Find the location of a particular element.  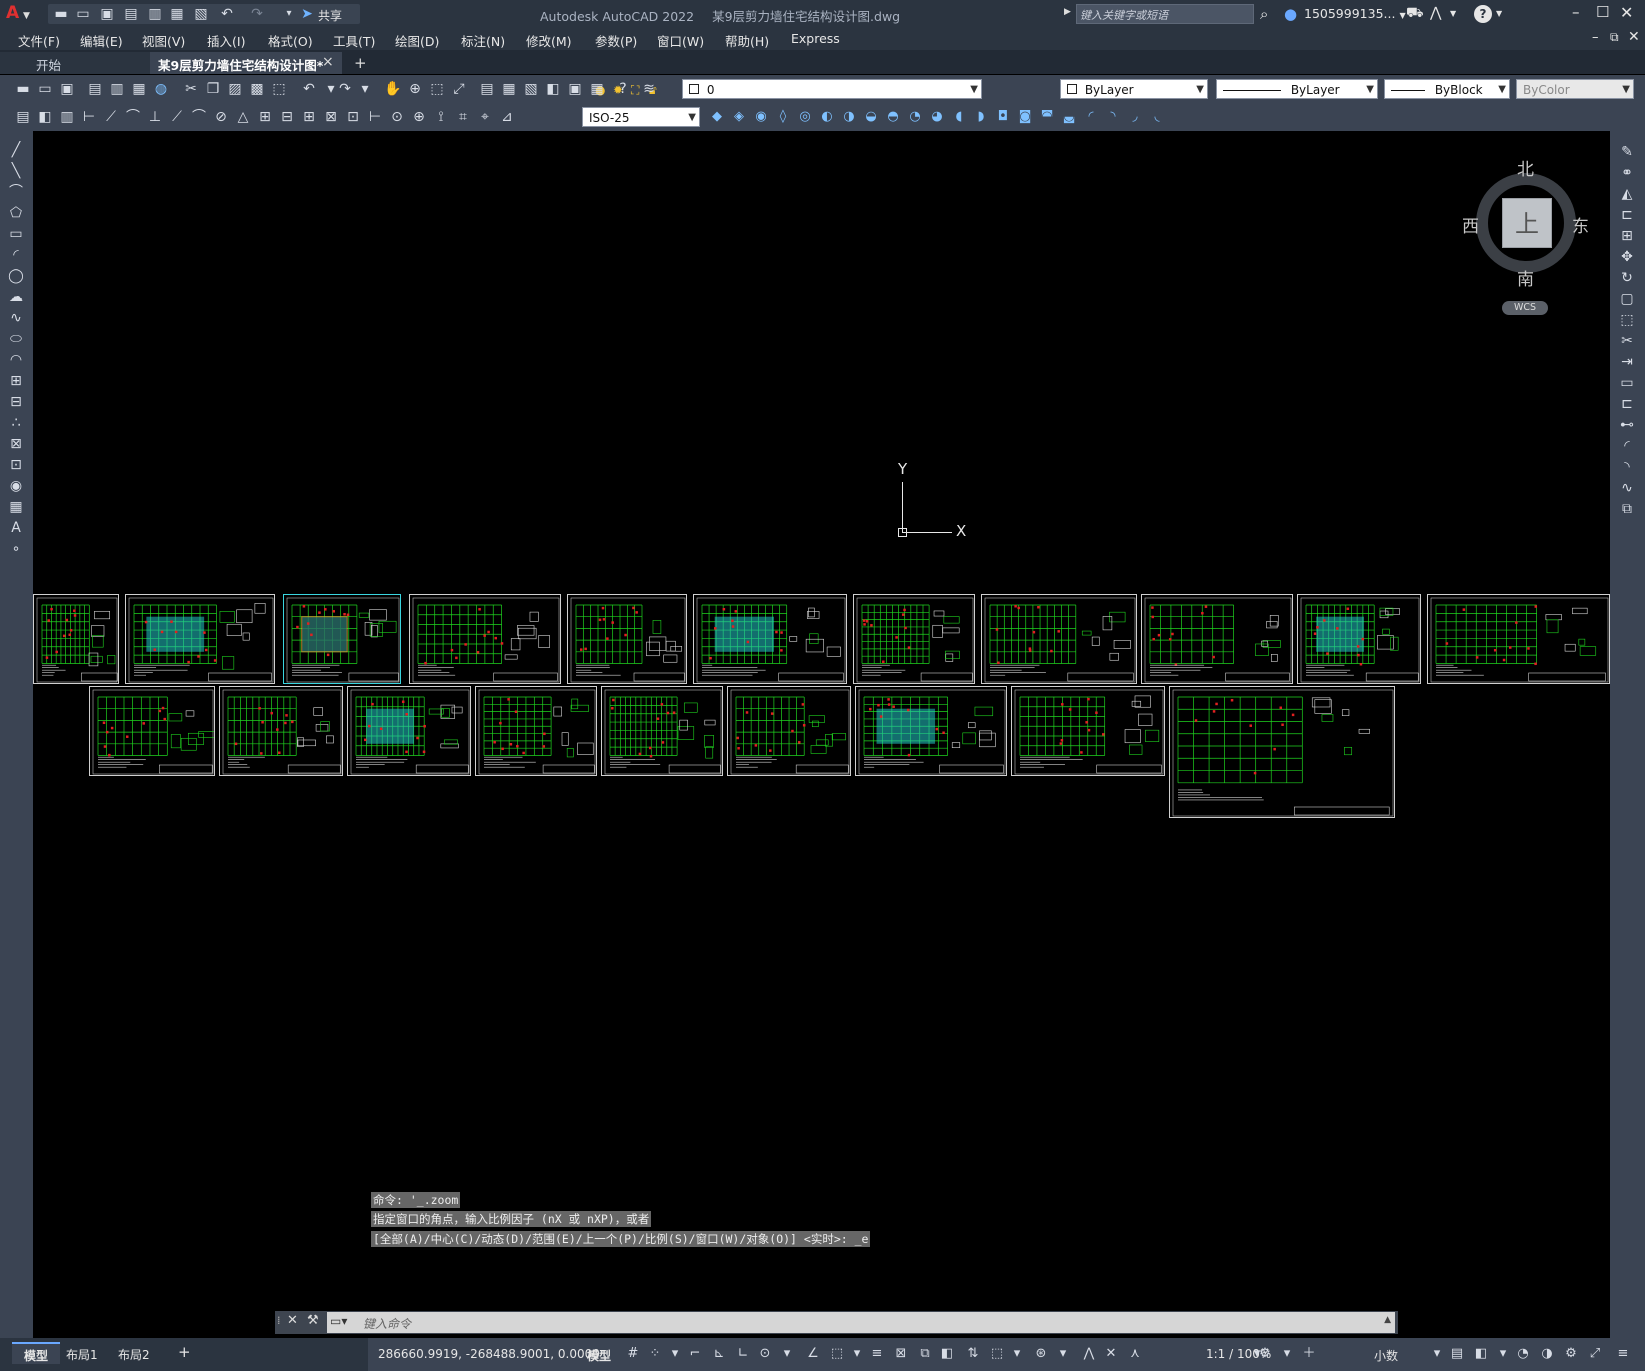

status-toggle-icon-3: ▾ is located at coordinates (675, 1354).